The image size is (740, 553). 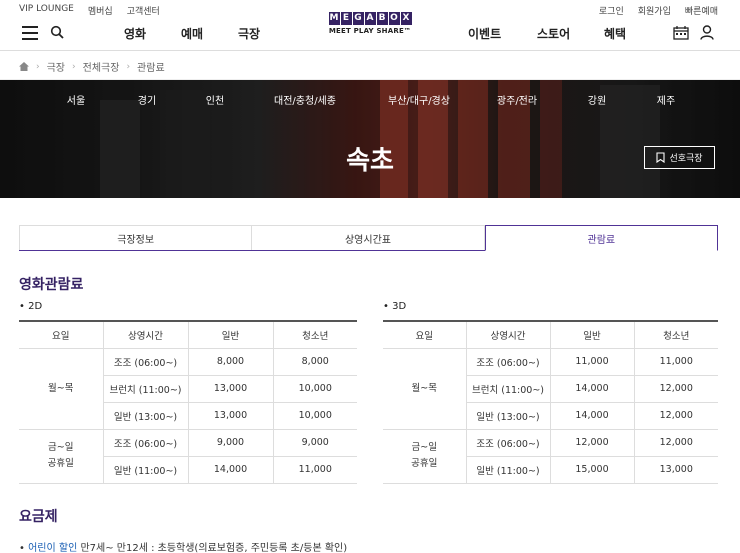 I want to click on user-icon, so click(x=707, y=32).